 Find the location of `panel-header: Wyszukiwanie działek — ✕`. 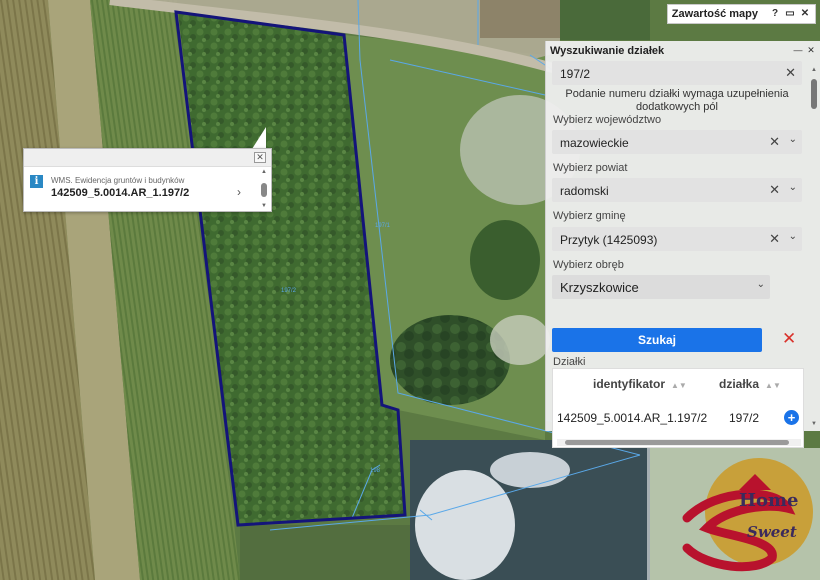

panel-header: Wyszukiwanie działek — ✕ is located at coordinates (683, 51).